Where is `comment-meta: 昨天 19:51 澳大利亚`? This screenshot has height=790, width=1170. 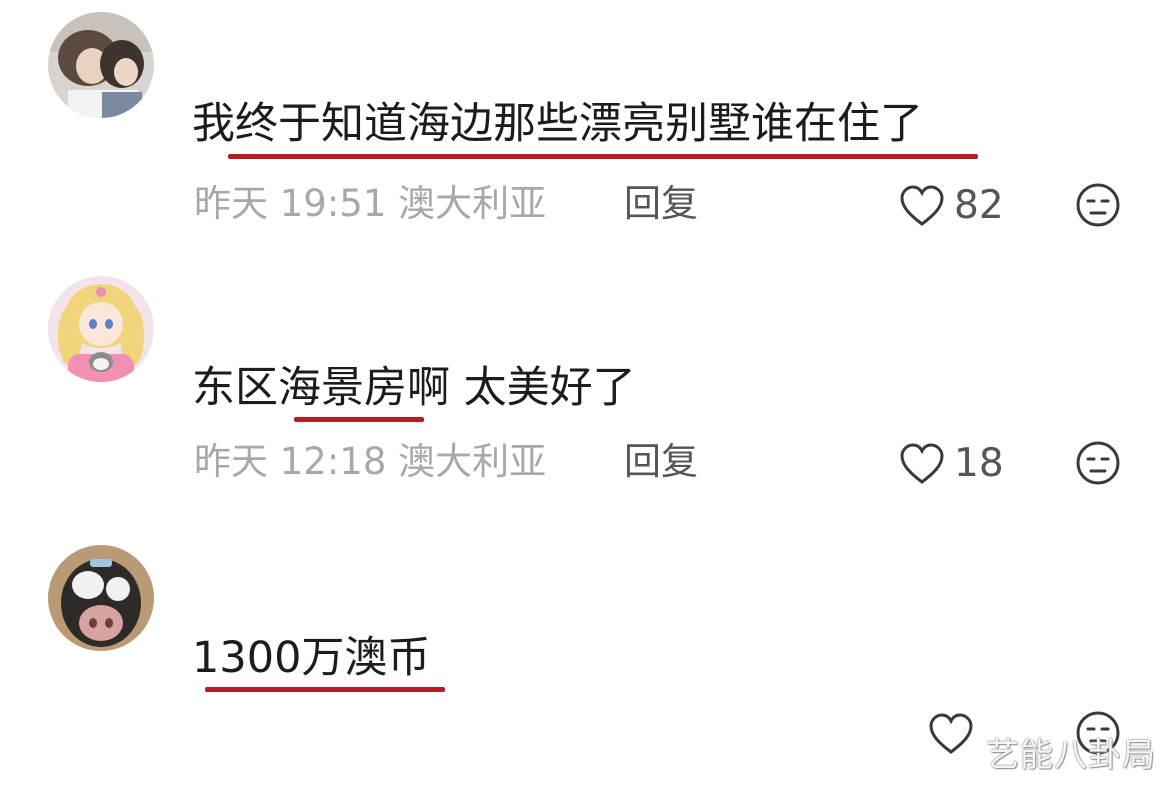 comment-meta: 昨天 19:51 澳大利亚 is located at coordinates (370, 204).